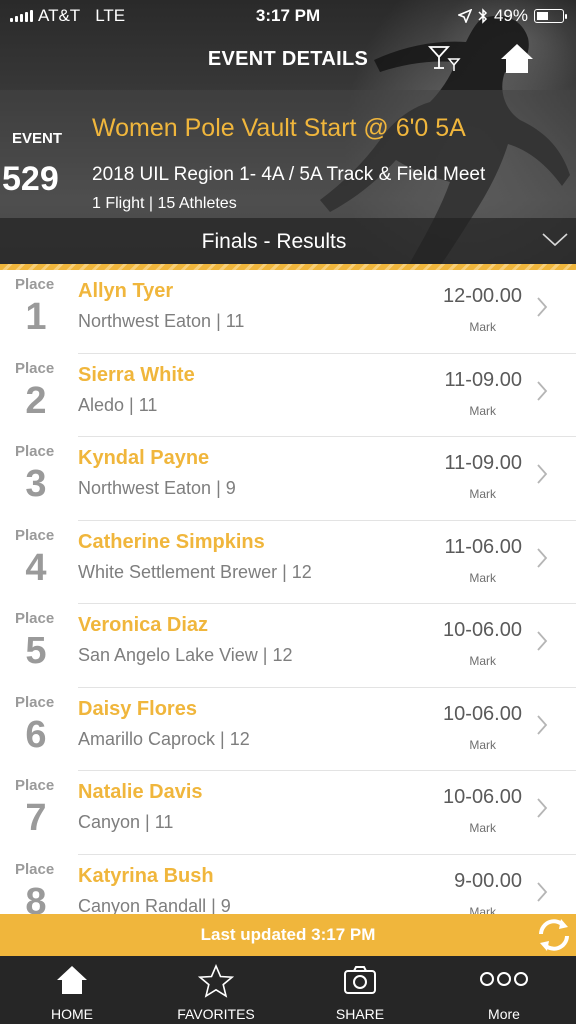 This screenshot has width=576, height=1024. I want to click on status-bar: AT&T LTE 3:17 PM 49%, so click(288, 16).